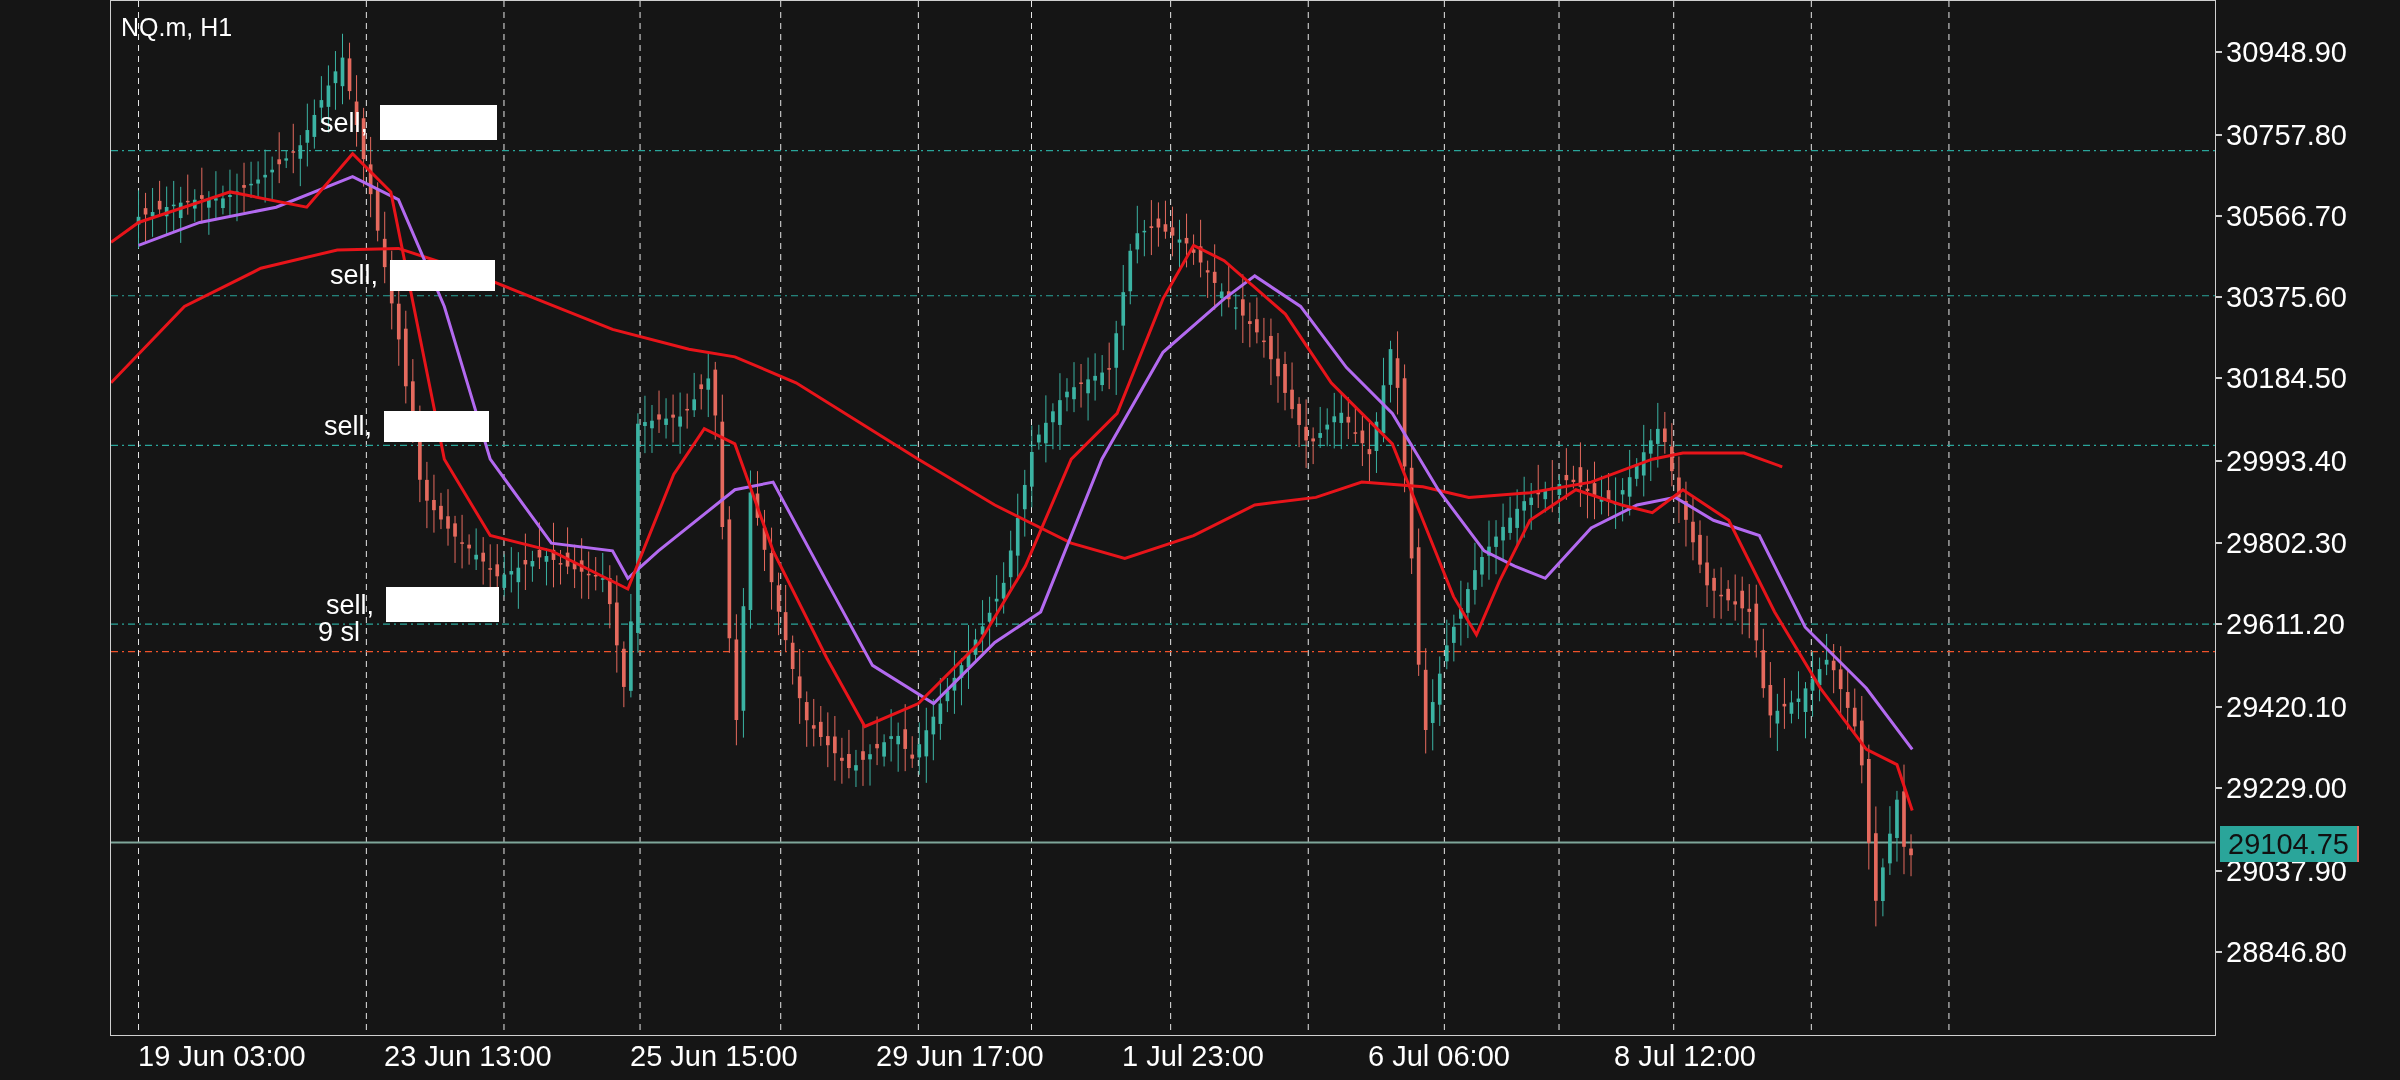  Describe the element at coordinates (2286, 461) in the screenshot. I see `price-label: 29993.40` at that location.